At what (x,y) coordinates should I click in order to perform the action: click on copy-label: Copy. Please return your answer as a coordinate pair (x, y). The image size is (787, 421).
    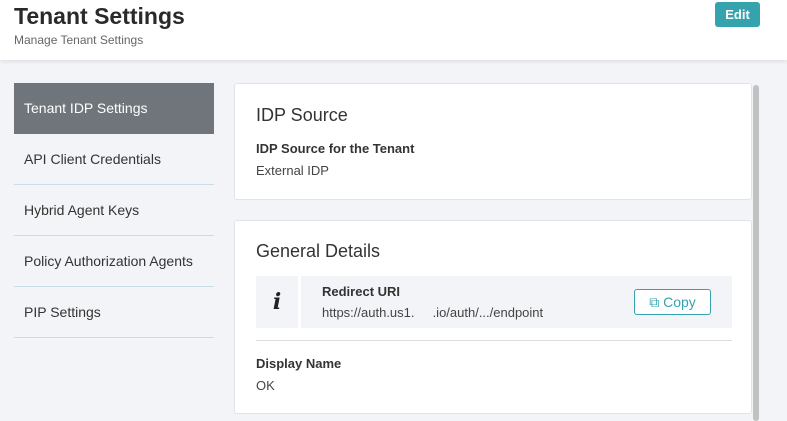
    Looking at the image, I should click on (679, 301).